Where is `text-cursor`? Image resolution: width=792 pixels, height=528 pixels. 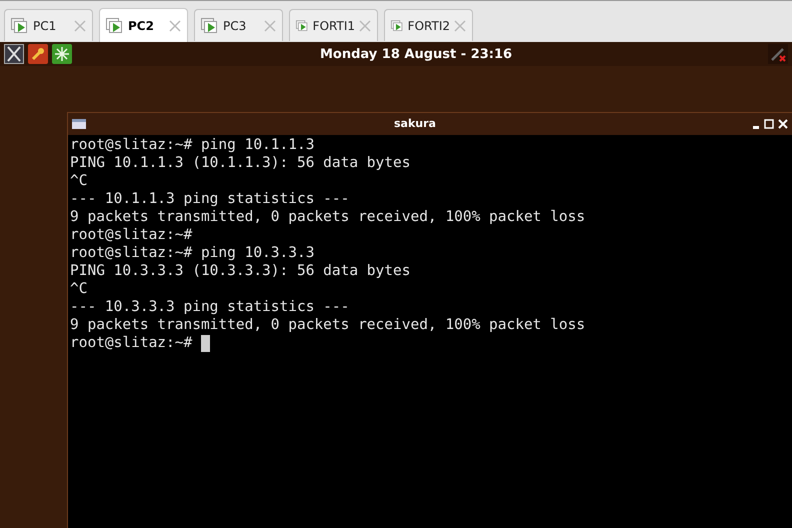
text-cursor is located at coordinates (205, 343).